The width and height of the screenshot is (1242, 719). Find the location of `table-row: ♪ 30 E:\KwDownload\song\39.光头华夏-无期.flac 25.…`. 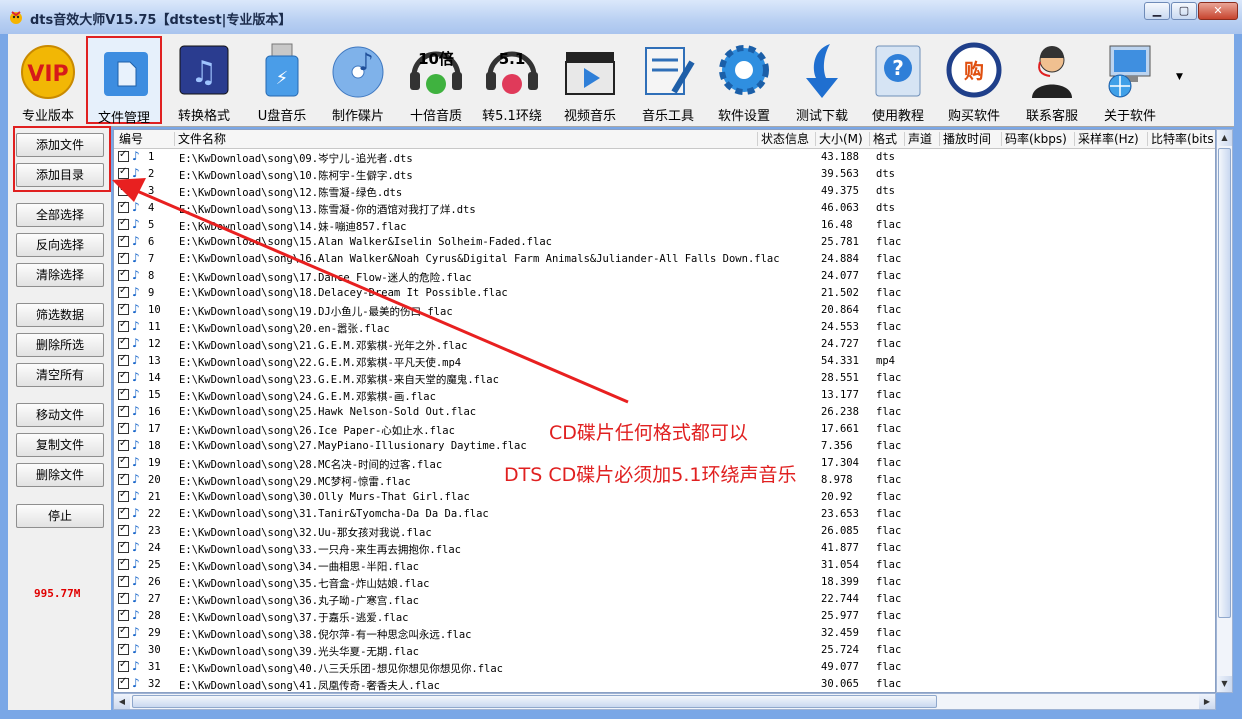

table-row: ♪ 30 E:\KwDownload\song\39.光头华夏-无期.flac 25.… is located at coordinates (664, 650).